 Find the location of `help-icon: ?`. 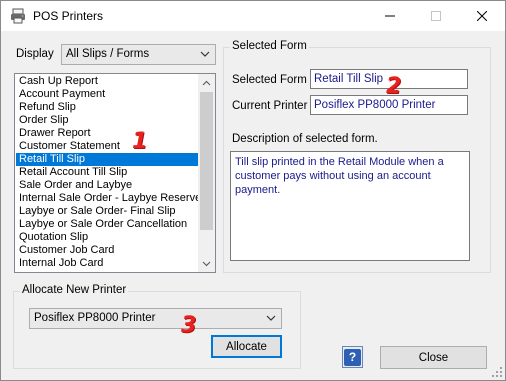

help-icon: ? is located at coordinates (352, 357).